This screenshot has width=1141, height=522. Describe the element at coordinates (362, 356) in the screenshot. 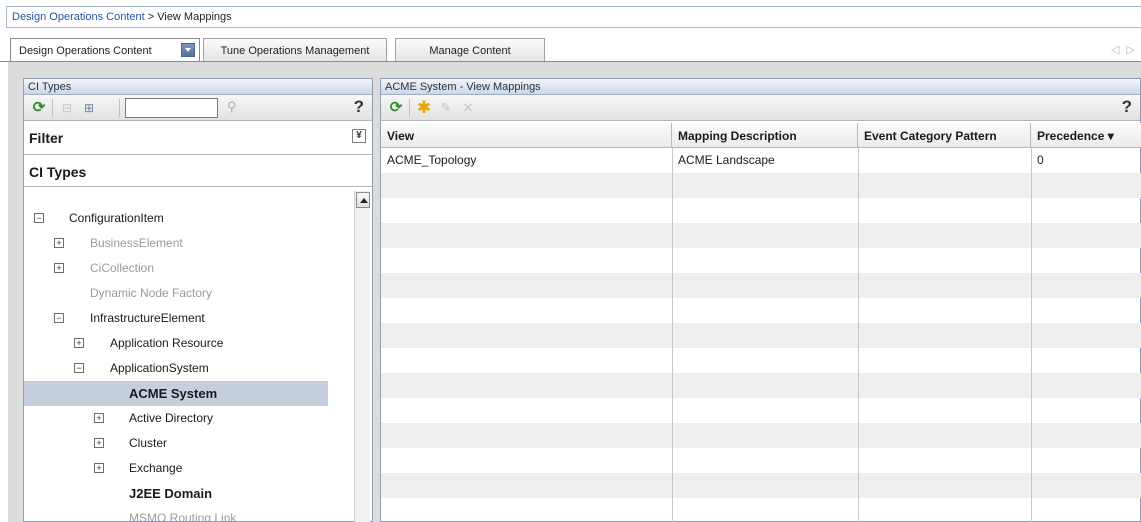

I see `tree-scrollbar` at that location.